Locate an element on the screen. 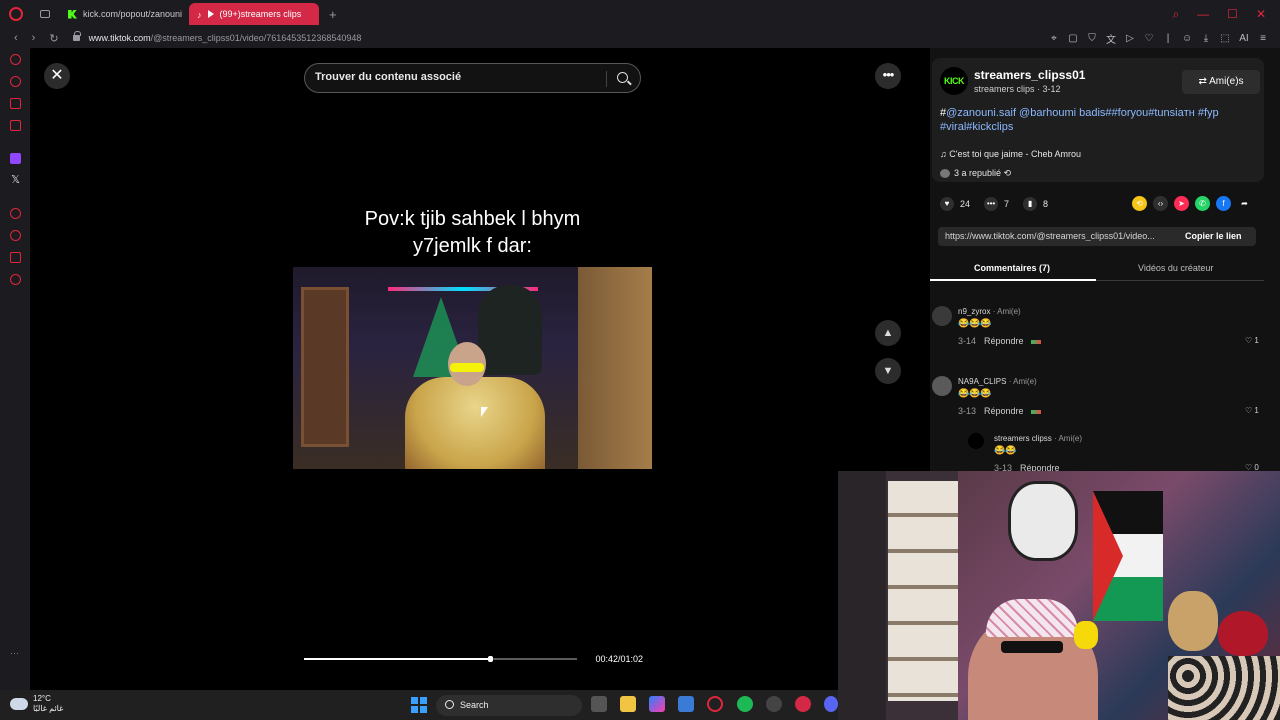 The image size is (1280, 720). snapshot-icon: ▢ is located at coordinates (1073, 38).